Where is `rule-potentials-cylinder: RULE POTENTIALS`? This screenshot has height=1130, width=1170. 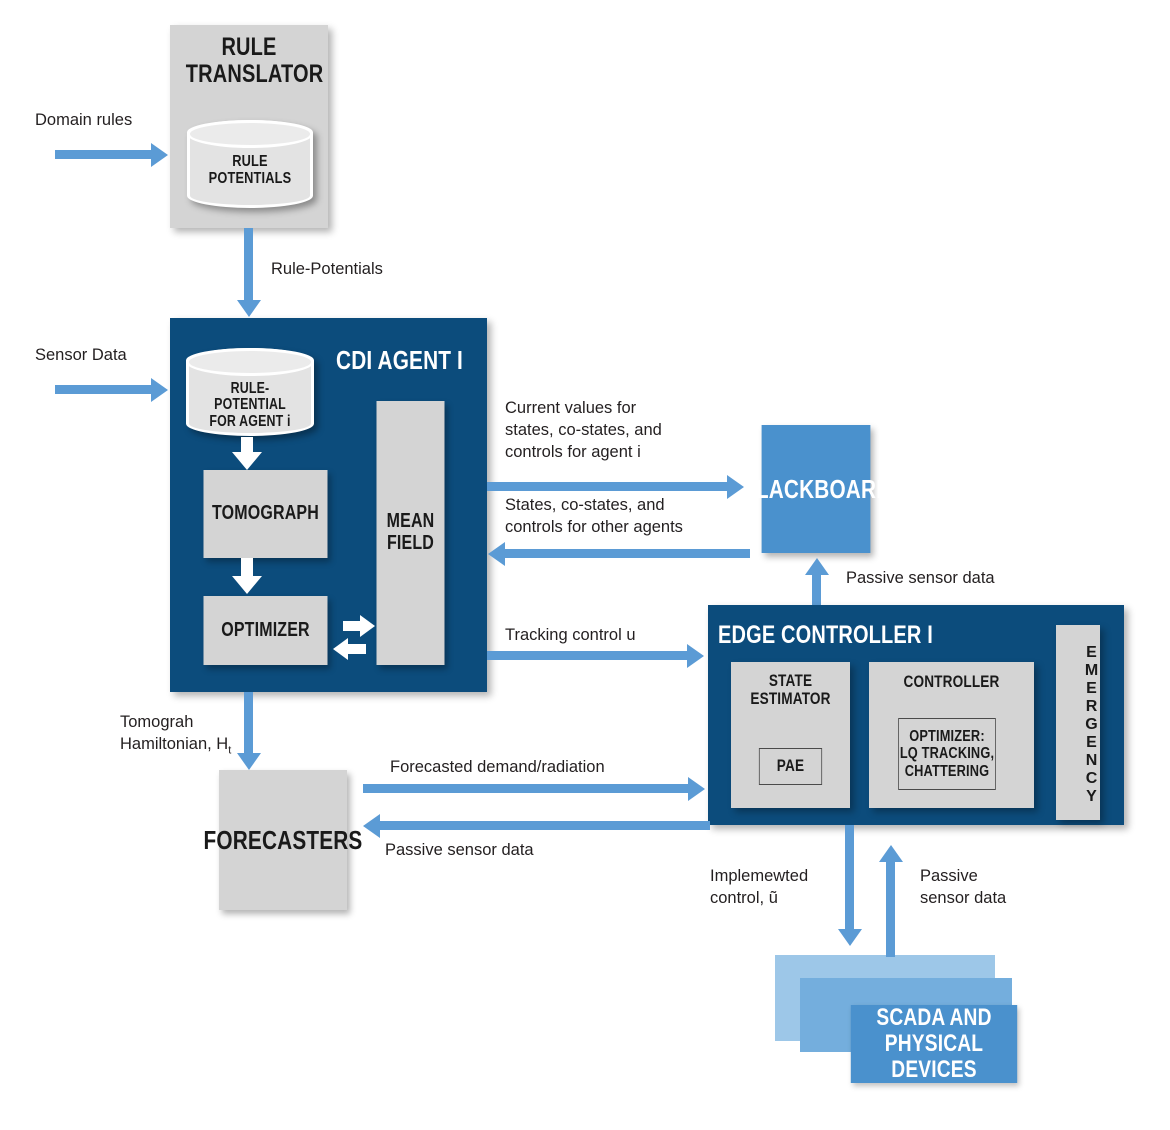
rule-potentials-cylinder: RULE POTENTIALS is located at coordinates (250, 164).